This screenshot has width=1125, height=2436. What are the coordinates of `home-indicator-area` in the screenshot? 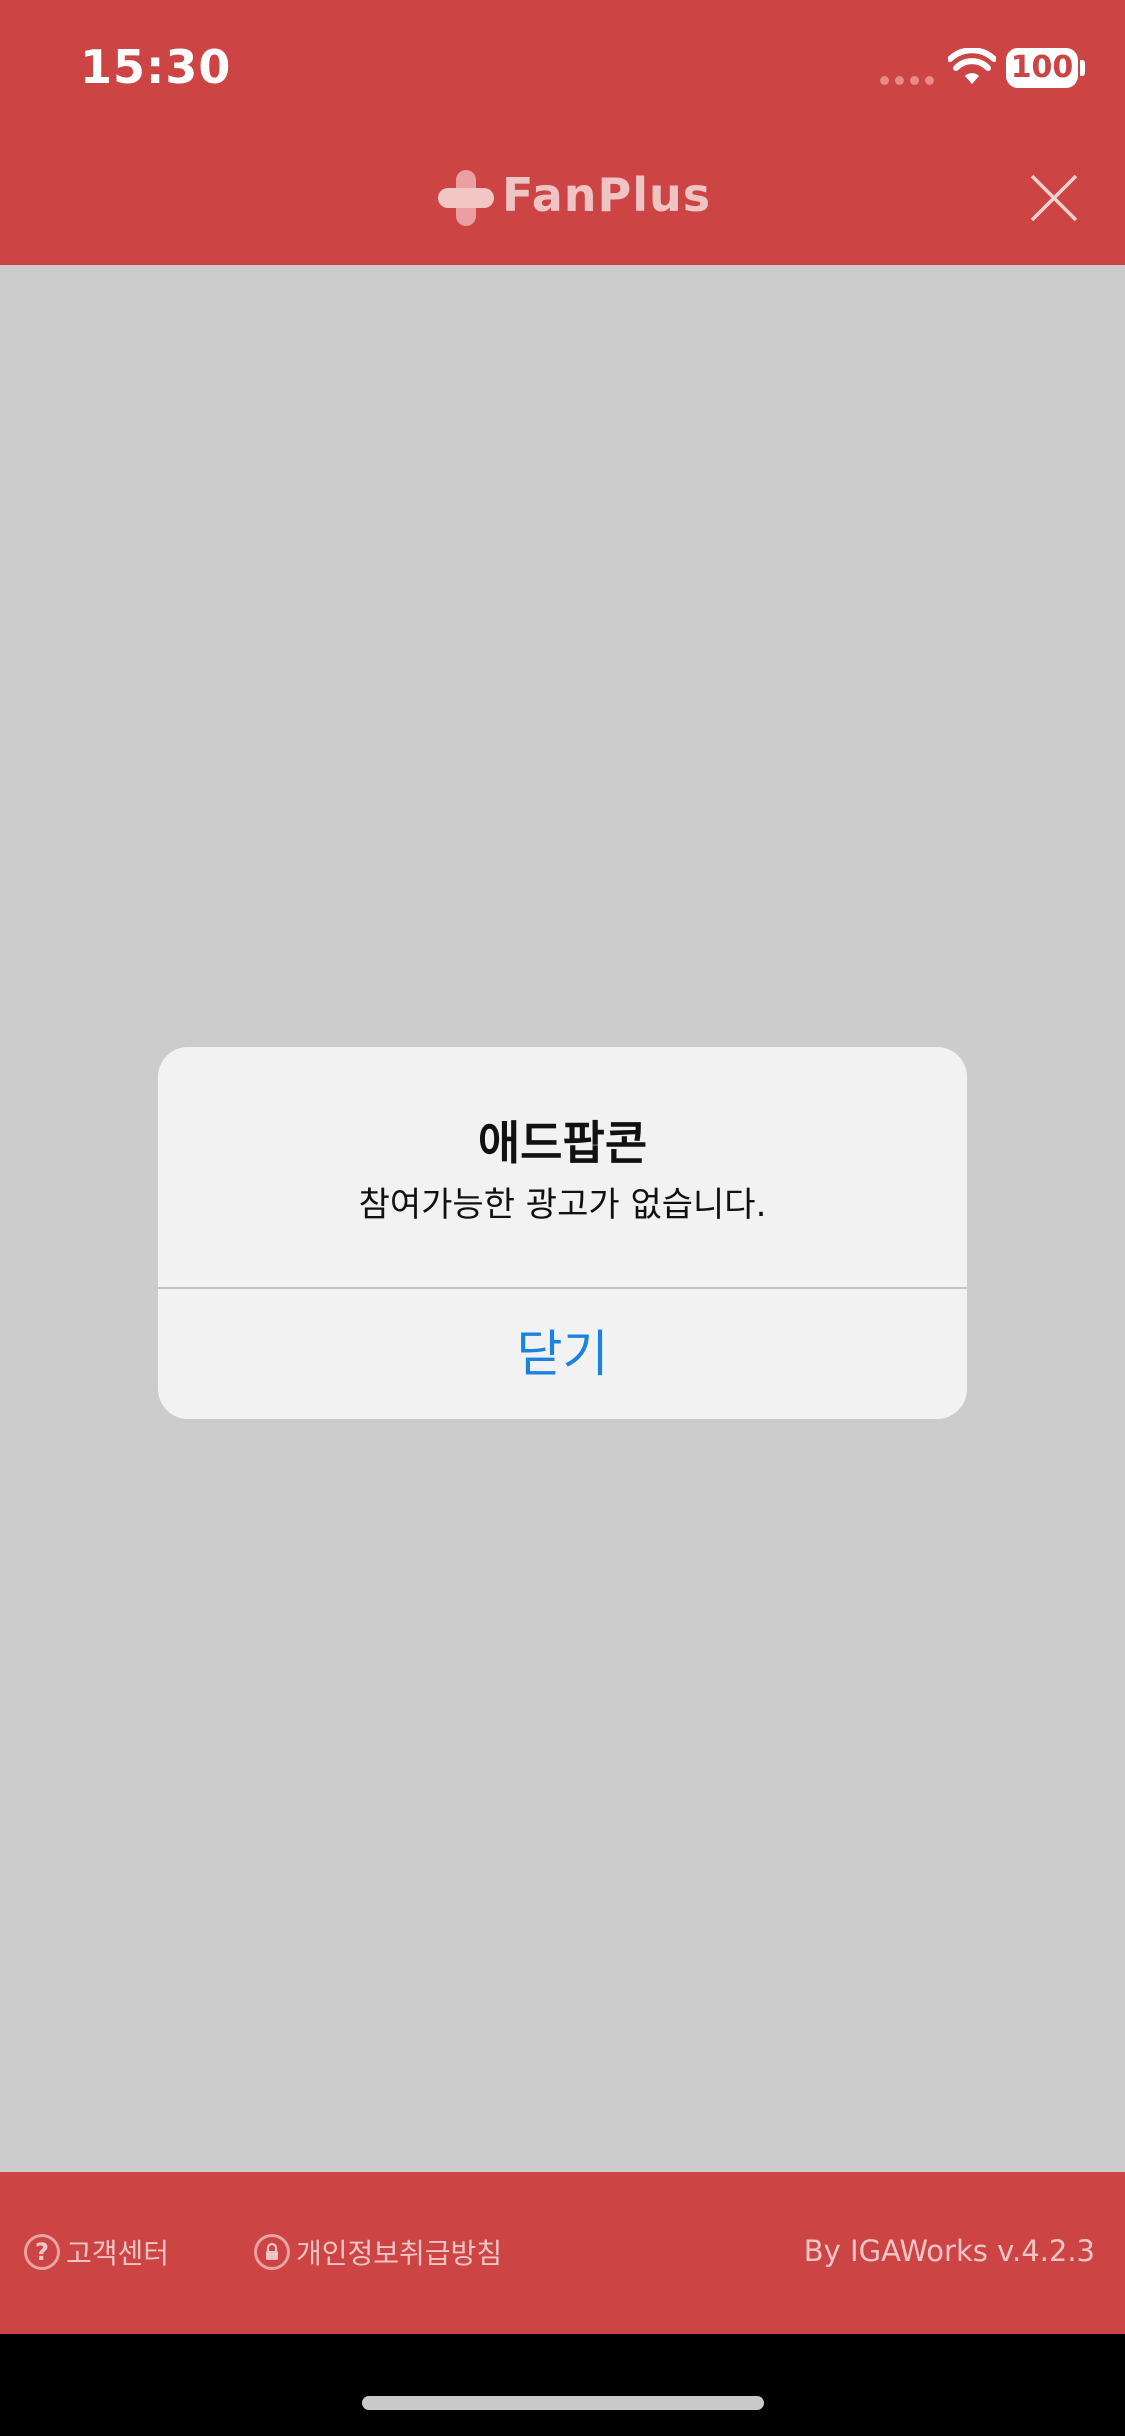 It's located at (562, 2385).